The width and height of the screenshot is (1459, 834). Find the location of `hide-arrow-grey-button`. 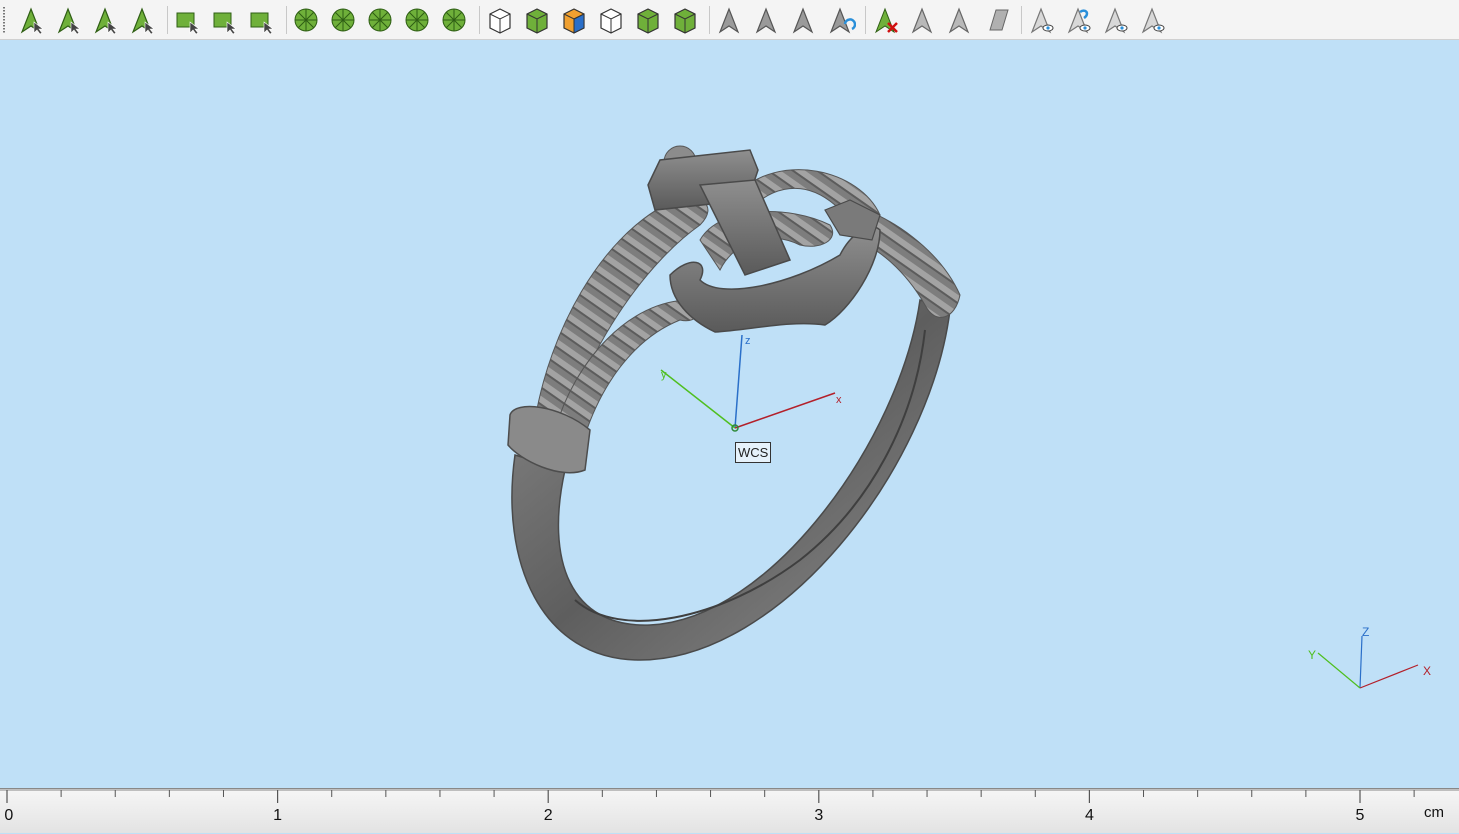

hide-arrow-grey-button is located at coordinates (804, 20).